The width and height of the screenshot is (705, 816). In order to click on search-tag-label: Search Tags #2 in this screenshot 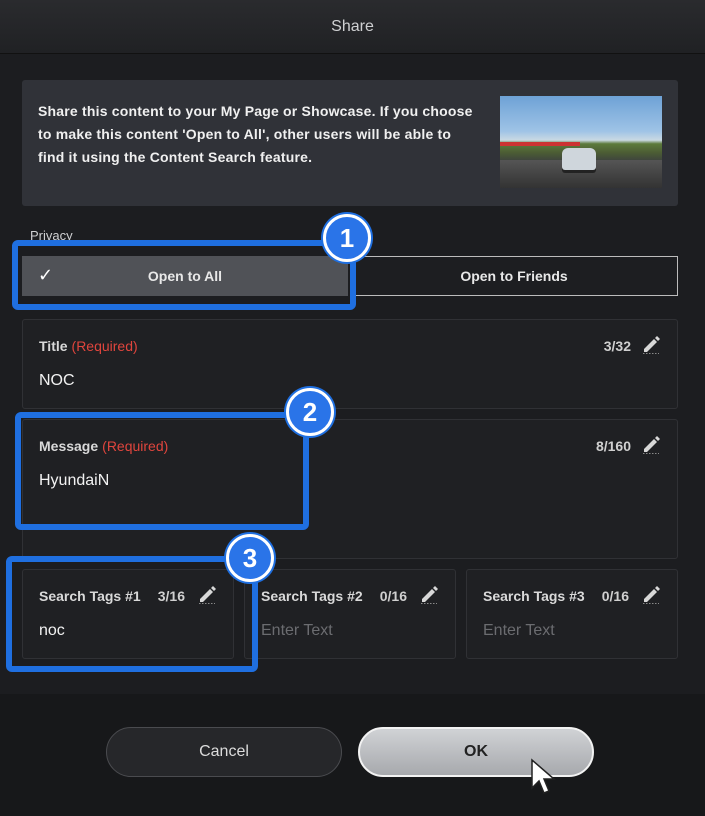, I will do `click(312, 596)`.